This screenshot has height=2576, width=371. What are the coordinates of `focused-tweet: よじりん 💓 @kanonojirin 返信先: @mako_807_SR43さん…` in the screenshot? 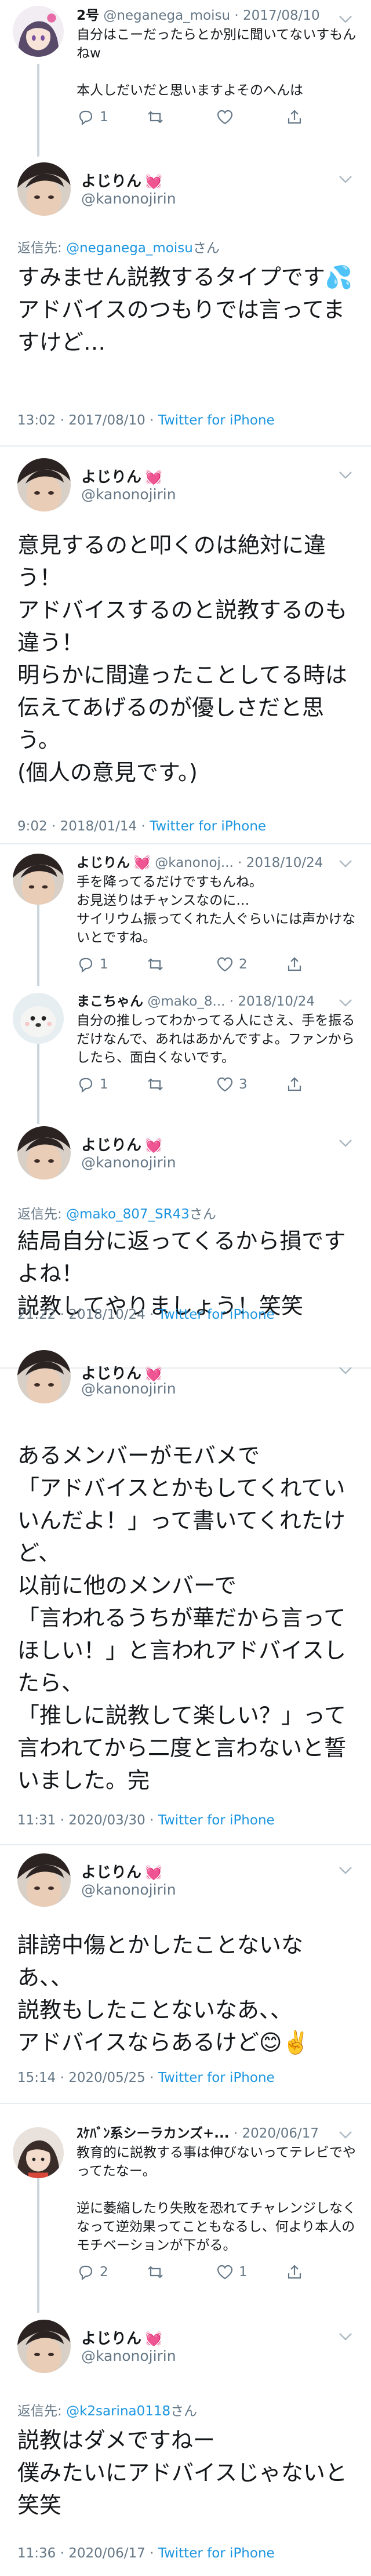 It's located at (185, 1240).